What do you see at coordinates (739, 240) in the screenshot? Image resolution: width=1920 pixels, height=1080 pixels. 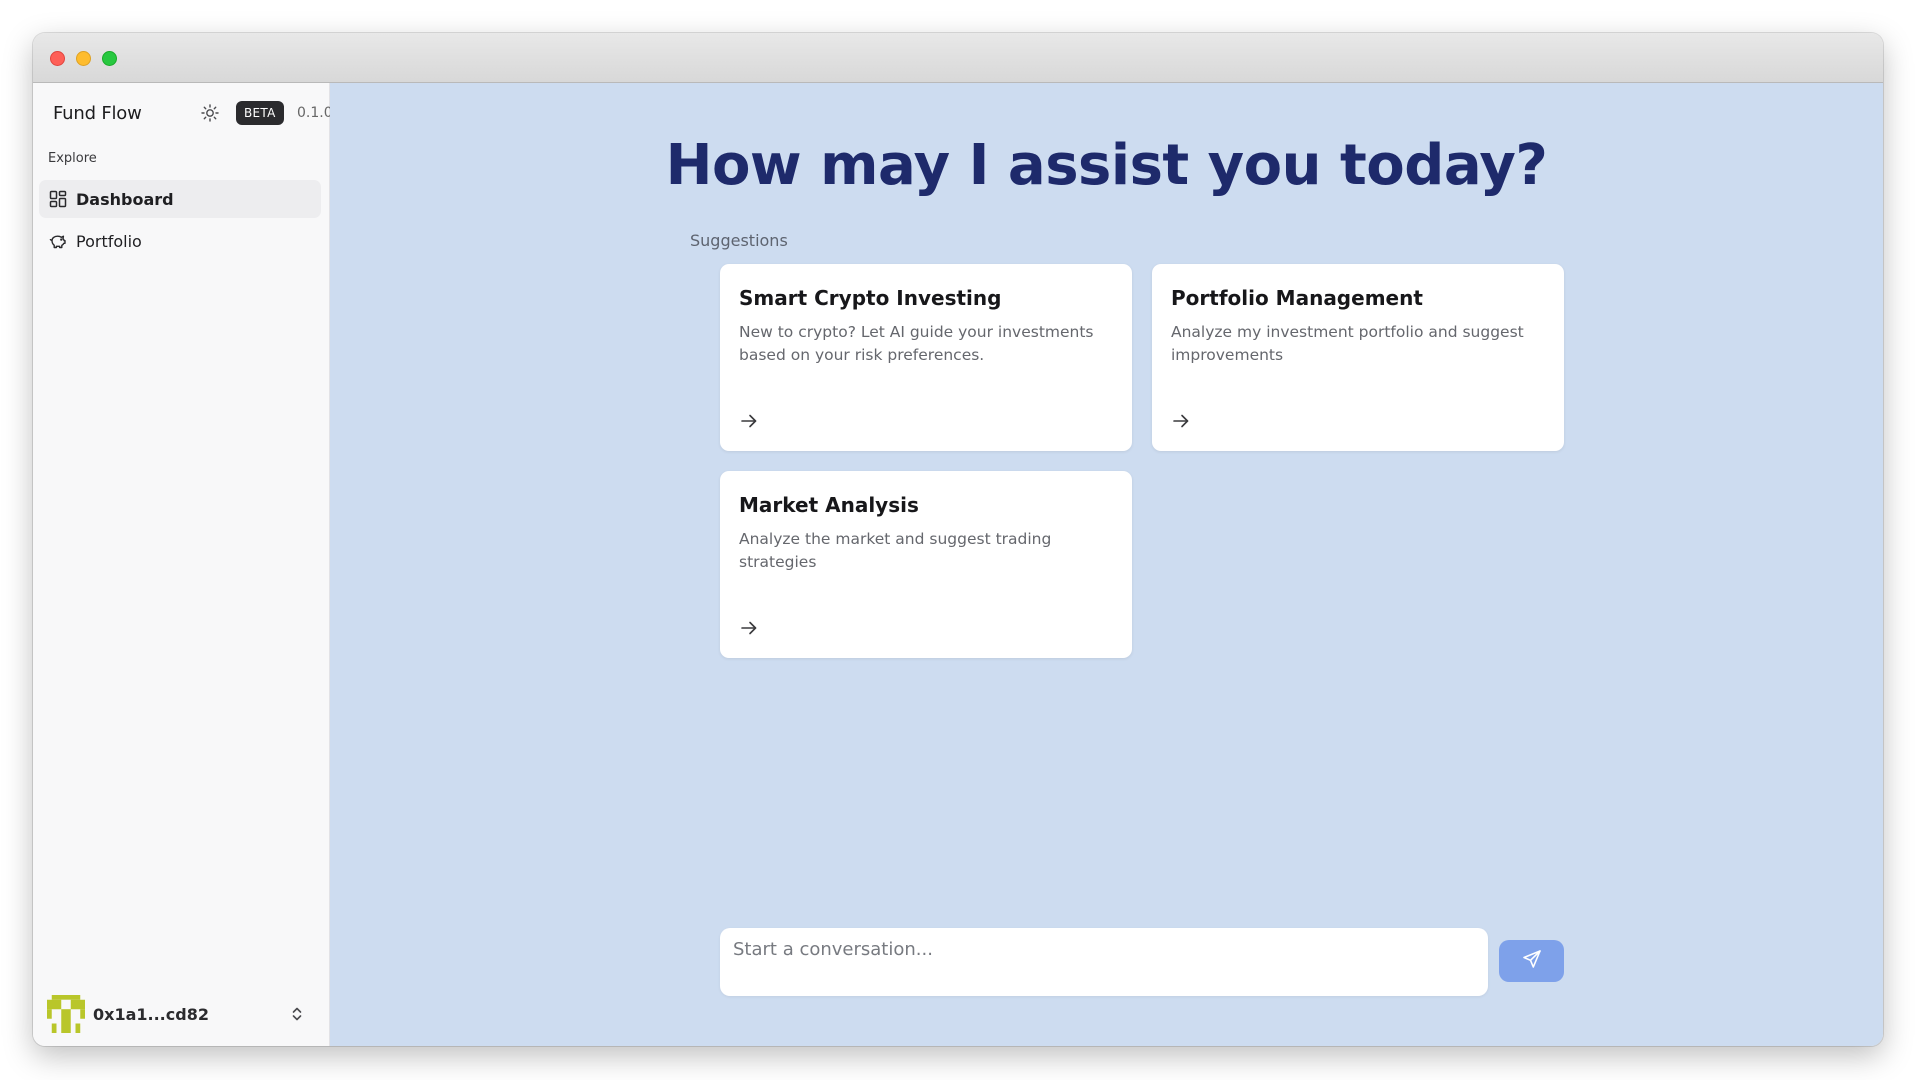 I see `suggestions-label: Suggestions` at bounding box center [739, 240].